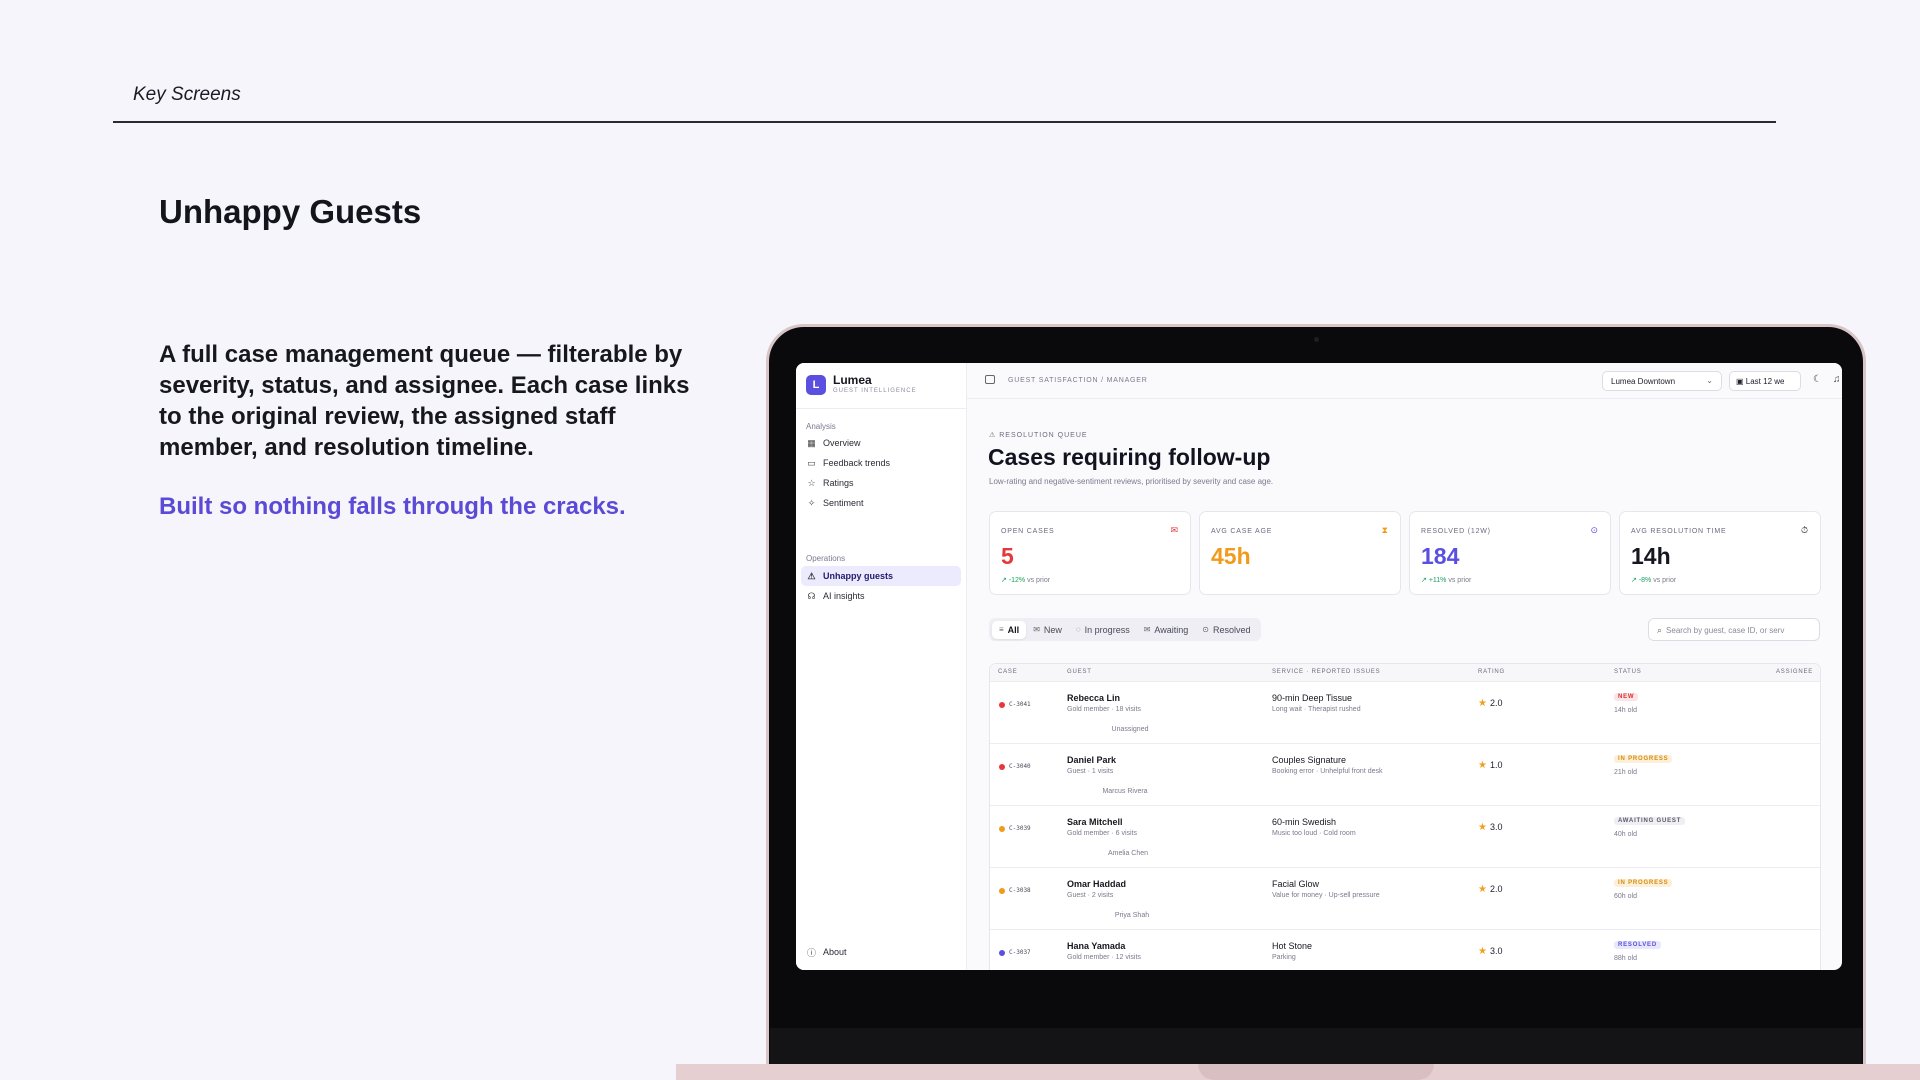 The image size is (1920, 1080). What do you see at coordinates (821, 426) in the screenshot?
I see `nav-section-analysis: Analysis` at bounding box center [821, 426].